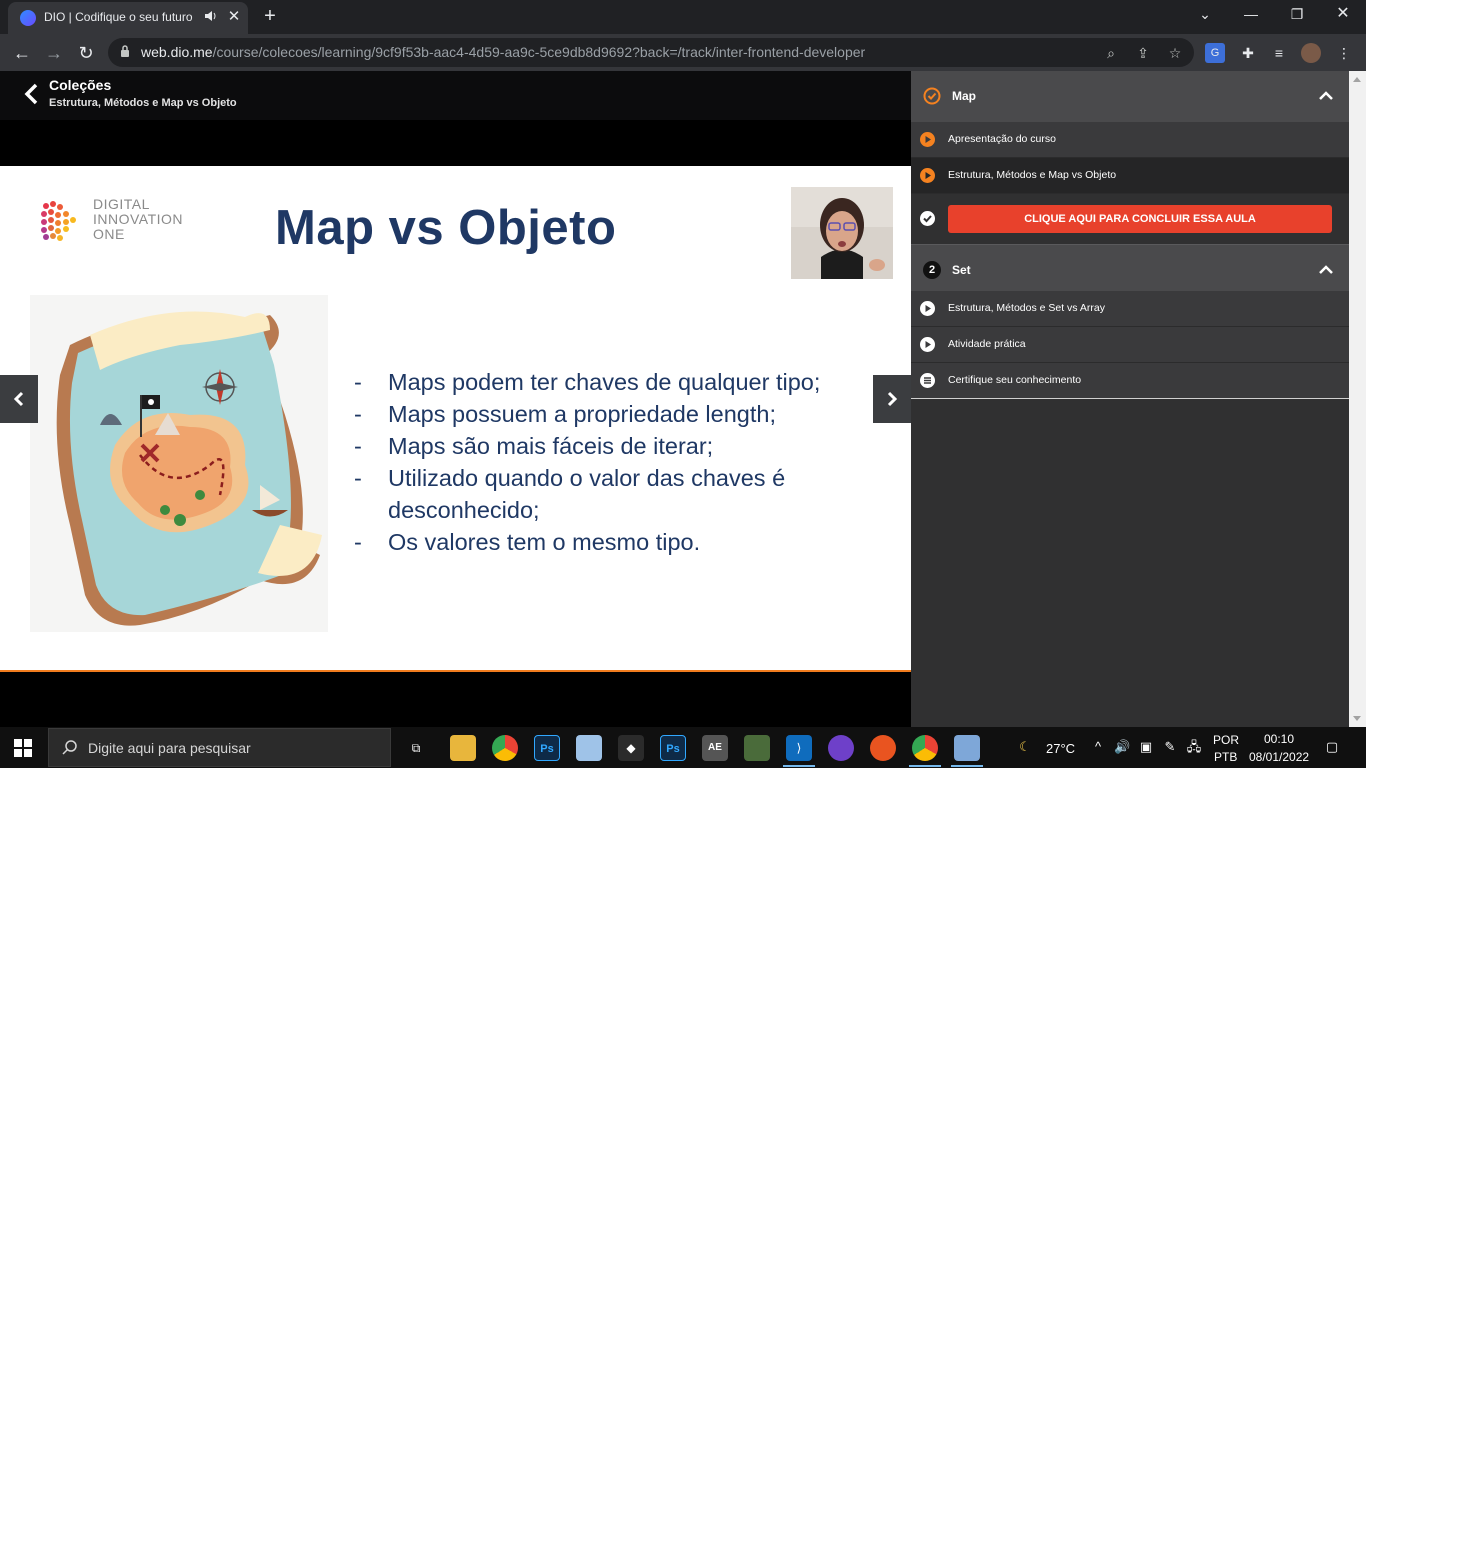 The image size is (1472, 1568). I want to click on complete-lesson-button: CLIQUE AQUI PARA CONCLUIR ESSA AULA, so click(1140, 219).